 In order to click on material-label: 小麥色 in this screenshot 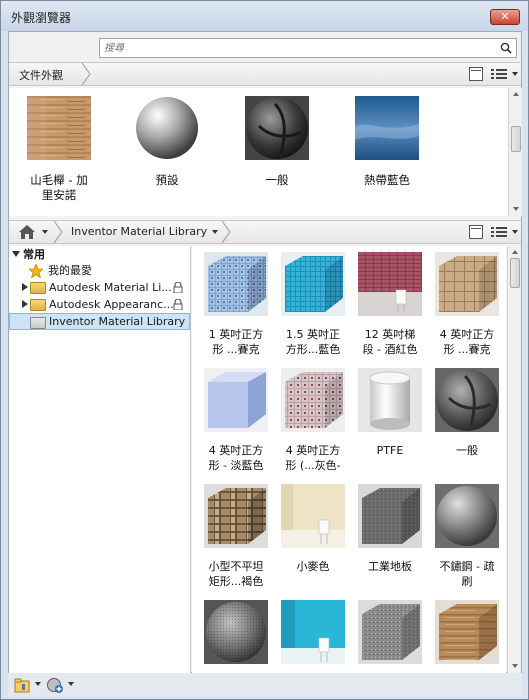, I will do `click(313, 566)`.